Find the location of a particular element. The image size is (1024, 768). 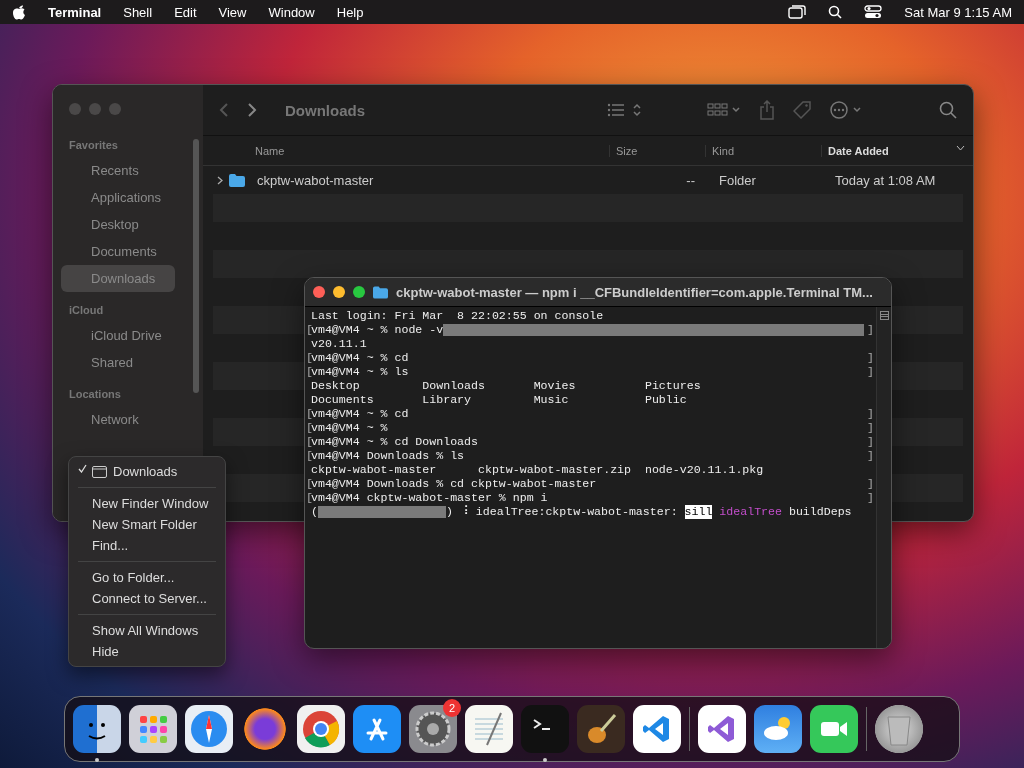

column-header: Kind is located at coordinates (763, 150).